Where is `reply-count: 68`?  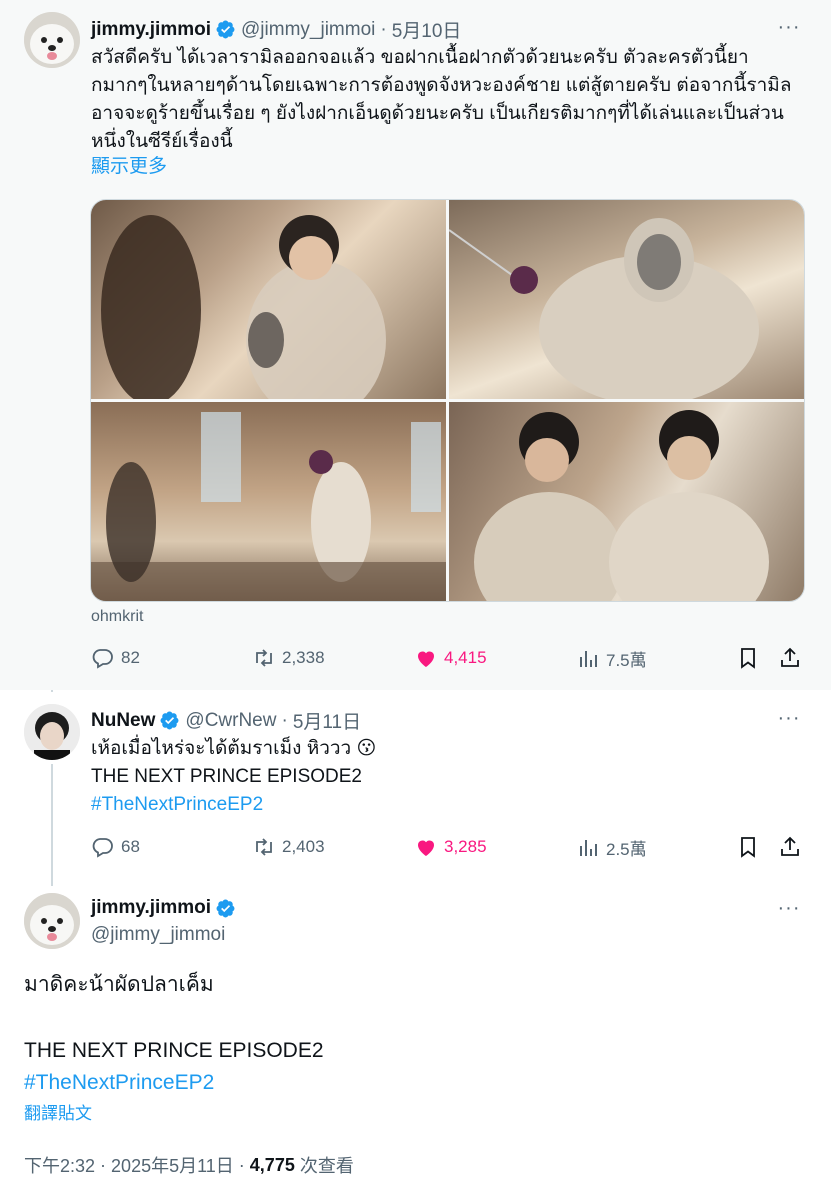
reply-count: 68 is located at coordinates (130, 846).